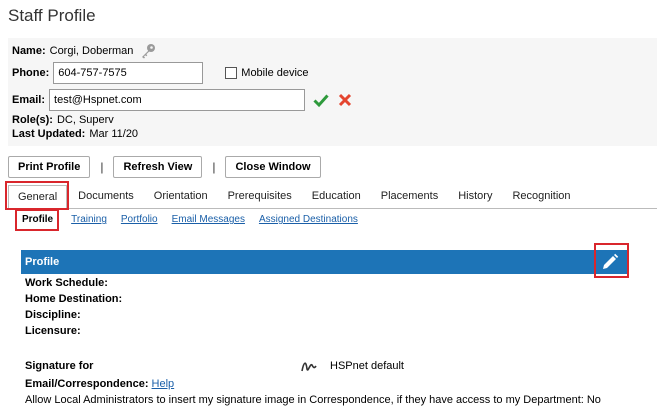 The image size is (657, 416). Describe the element at coordinates (541, 196) in the screenshot. I see `tab-recognition: Recognition` at that location.